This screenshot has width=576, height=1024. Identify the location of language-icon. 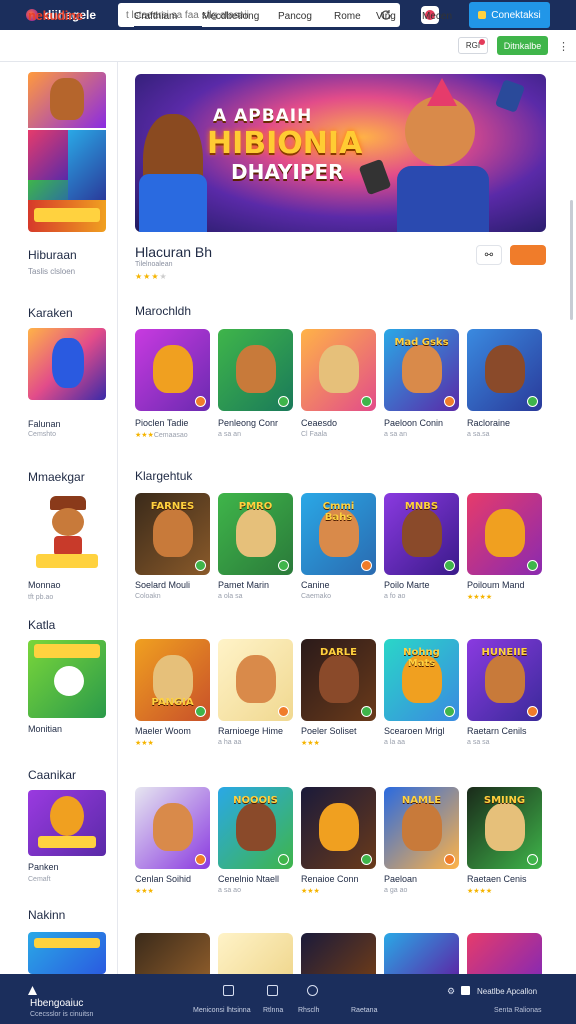
(465, 990).